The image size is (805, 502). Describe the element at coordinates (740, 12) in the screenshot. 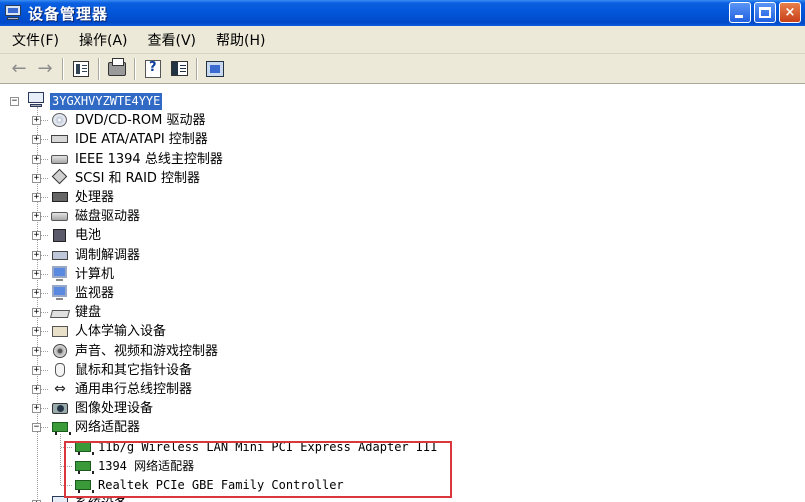

I see `minimize-button` at that location.